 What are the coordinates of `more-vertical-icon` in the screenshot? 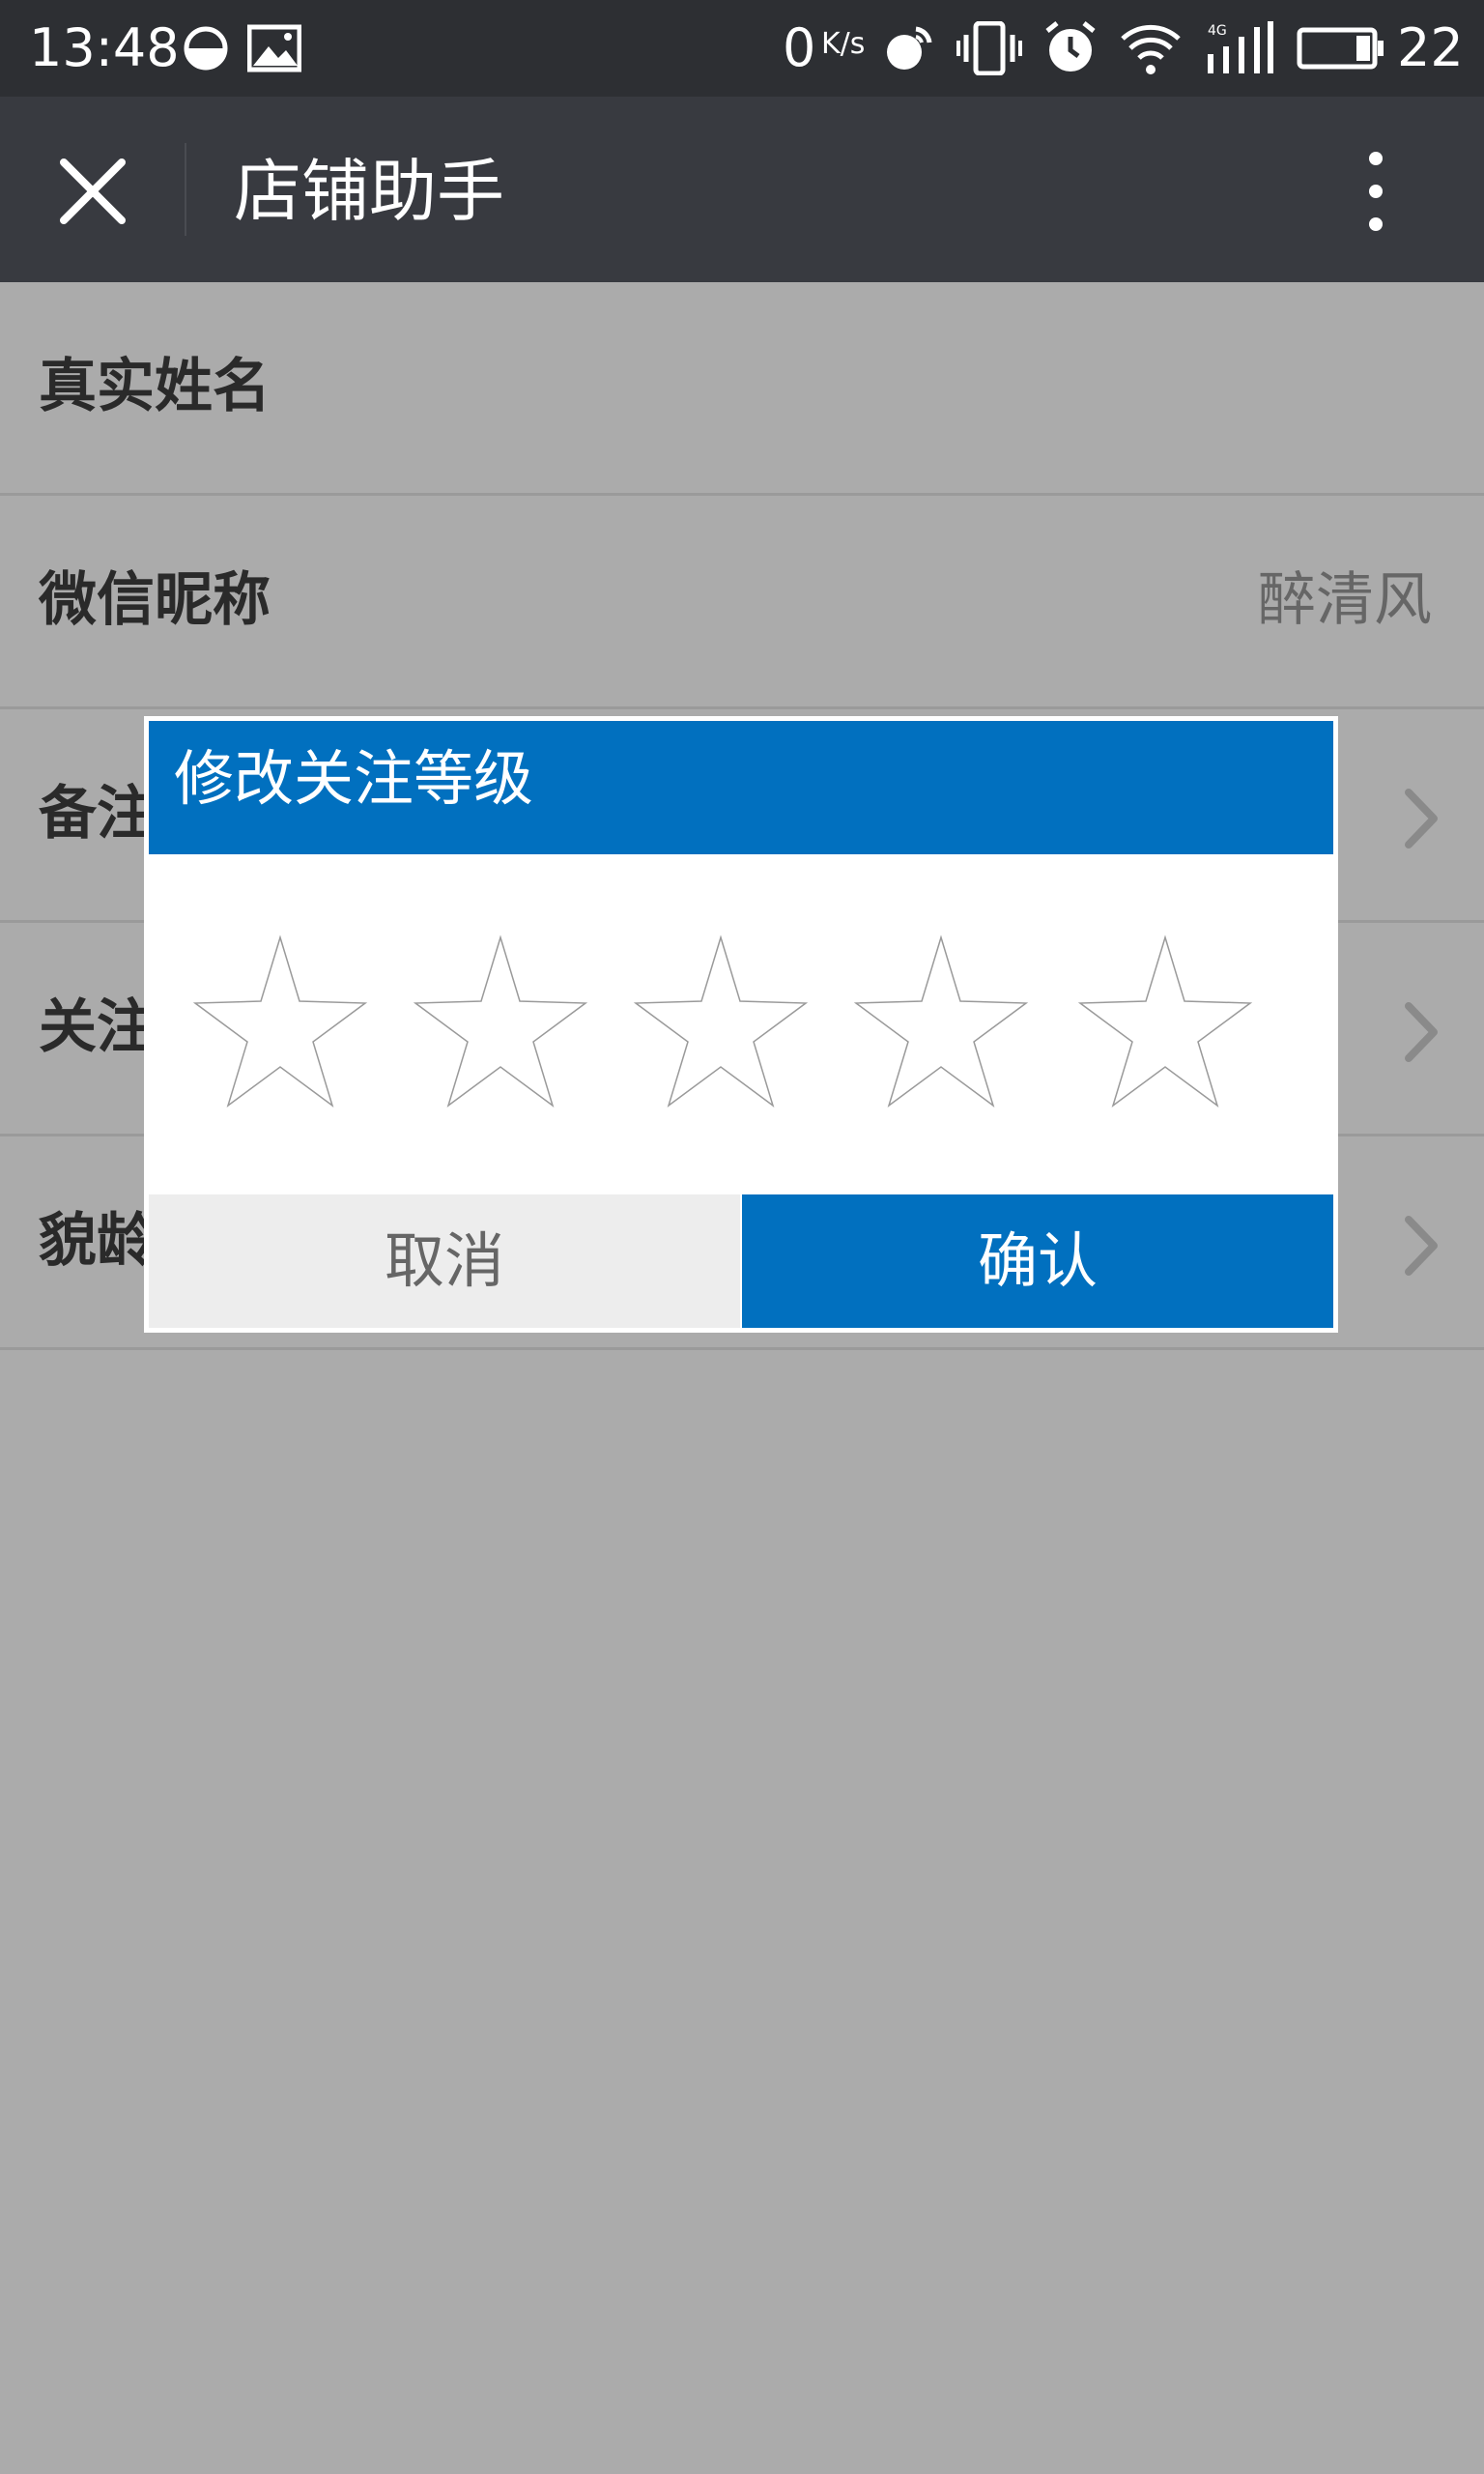 It's located at (1376, 192).